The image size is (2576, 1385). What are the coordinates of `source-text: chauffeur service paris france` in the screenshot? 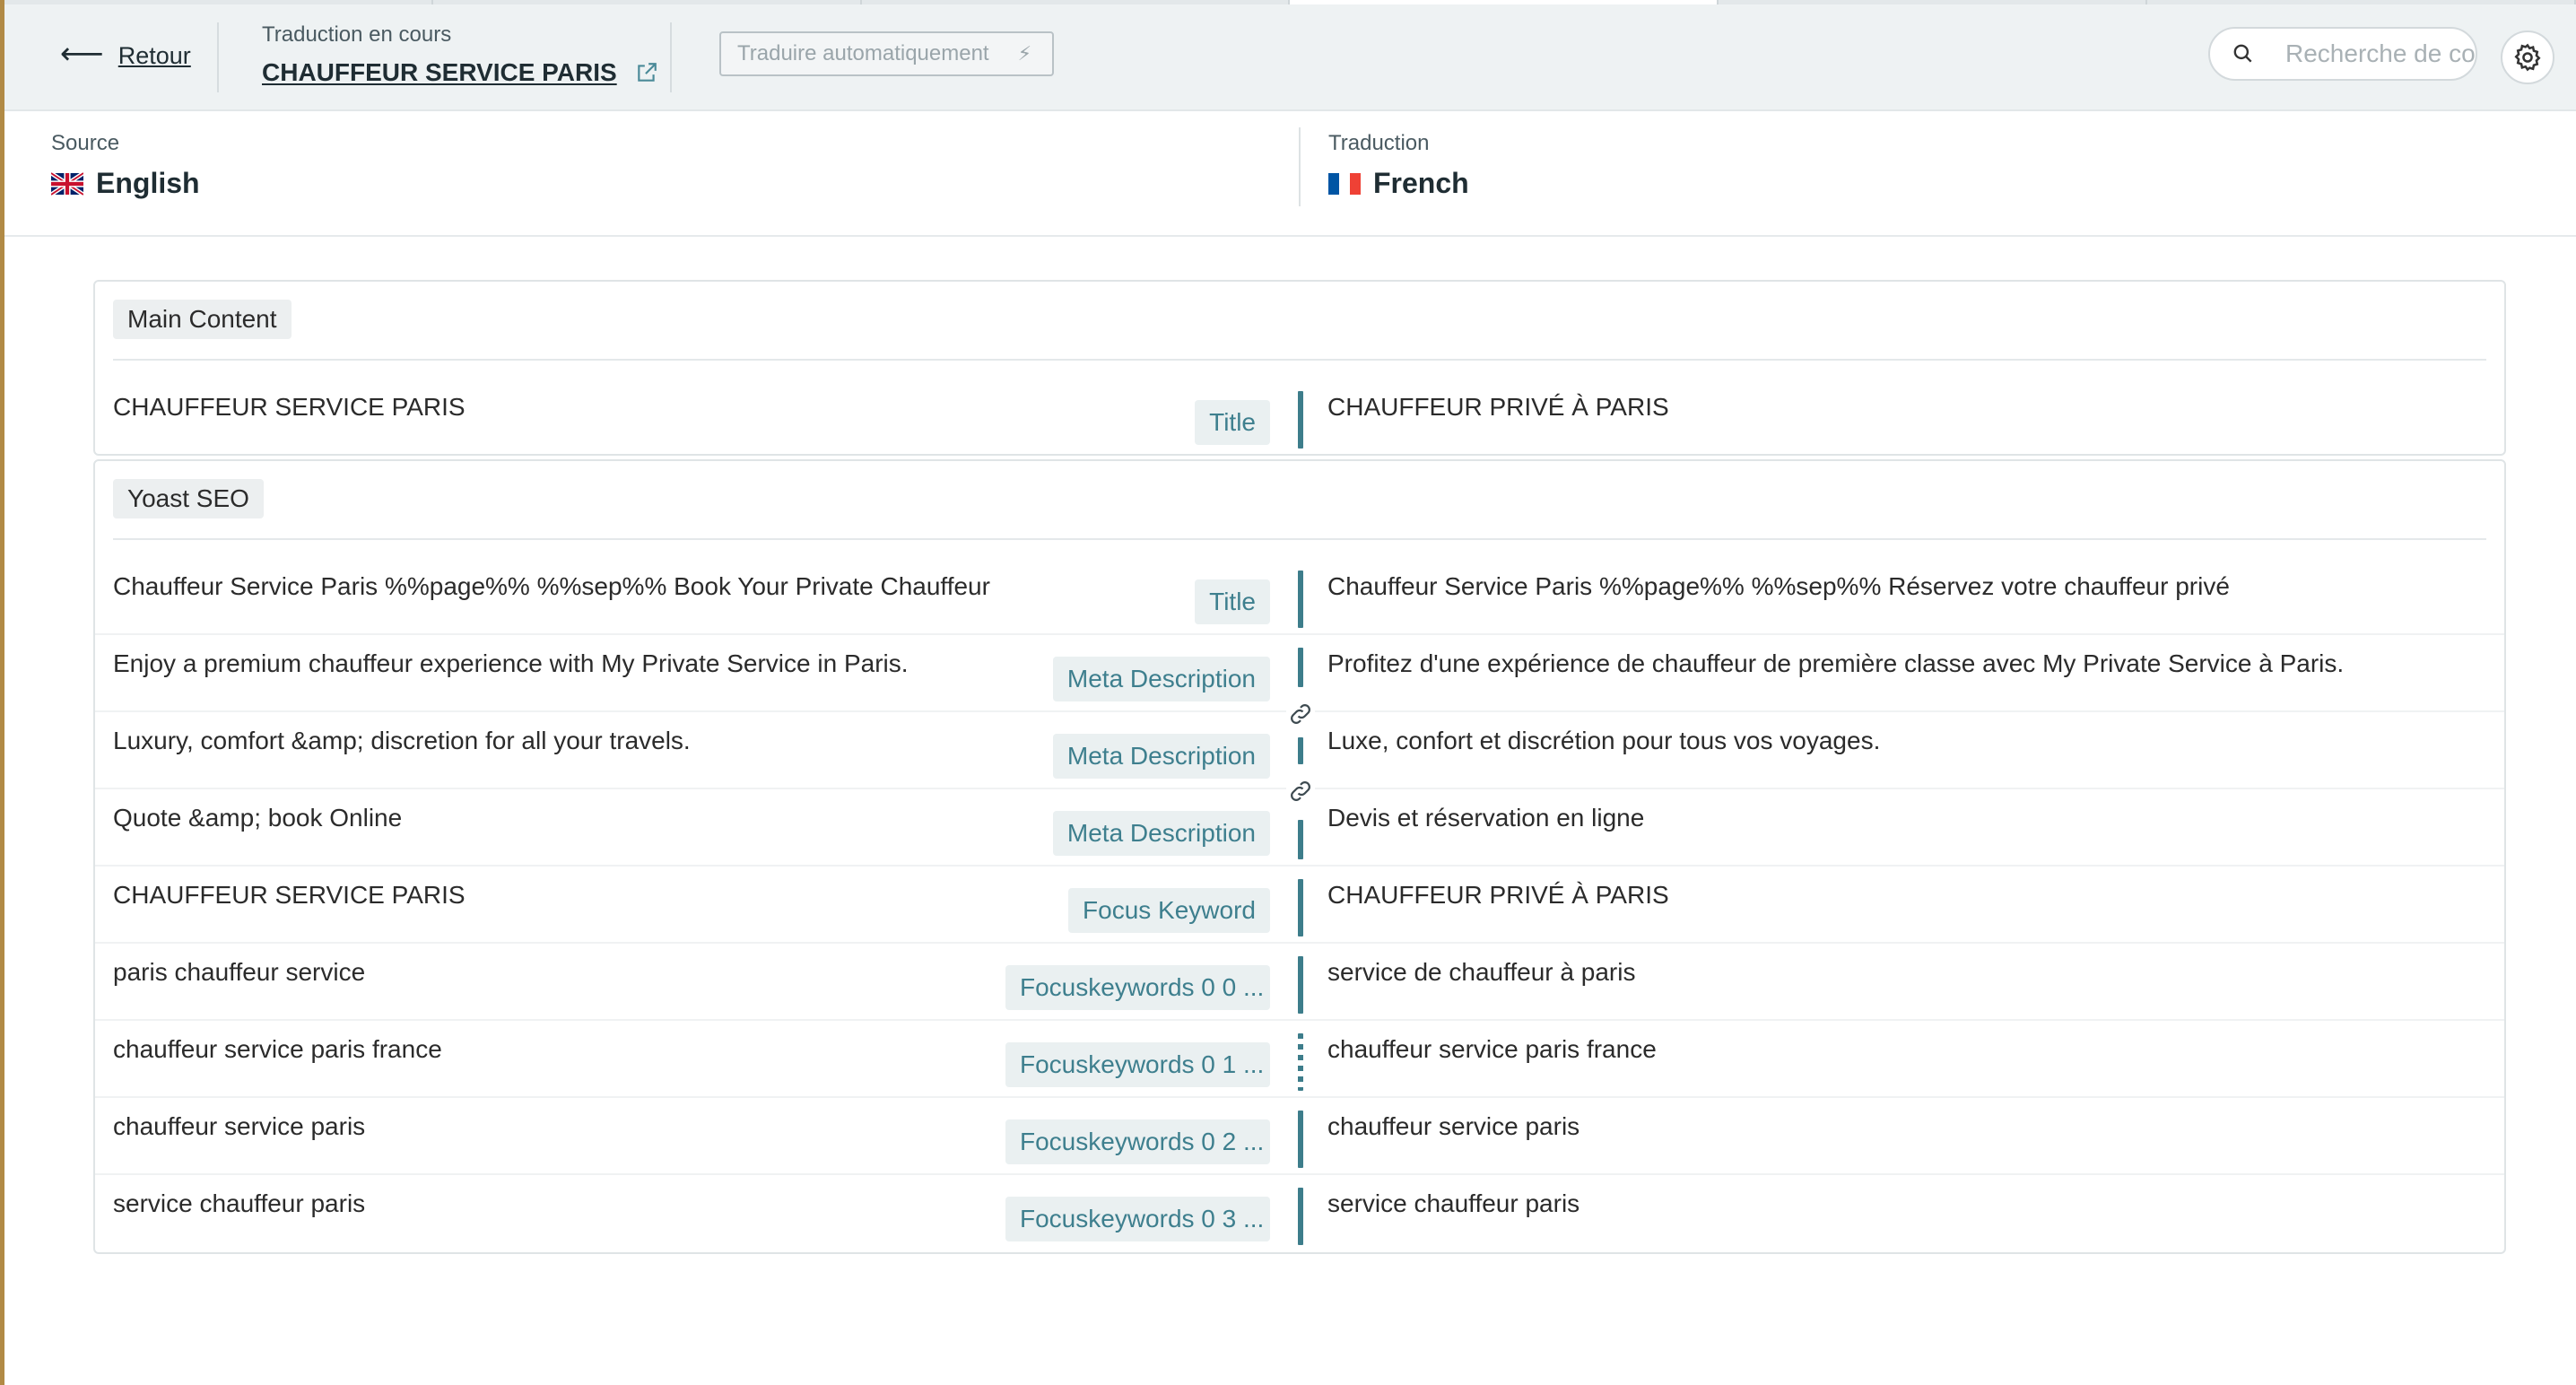 It's located at (277, 1049).